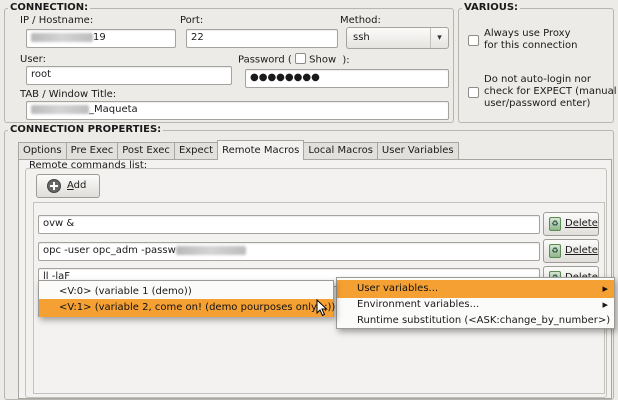 Image resolution: width=618 pixels, height=400 pixels. I want to click on tab-expect: Expect, so click(196, 151).